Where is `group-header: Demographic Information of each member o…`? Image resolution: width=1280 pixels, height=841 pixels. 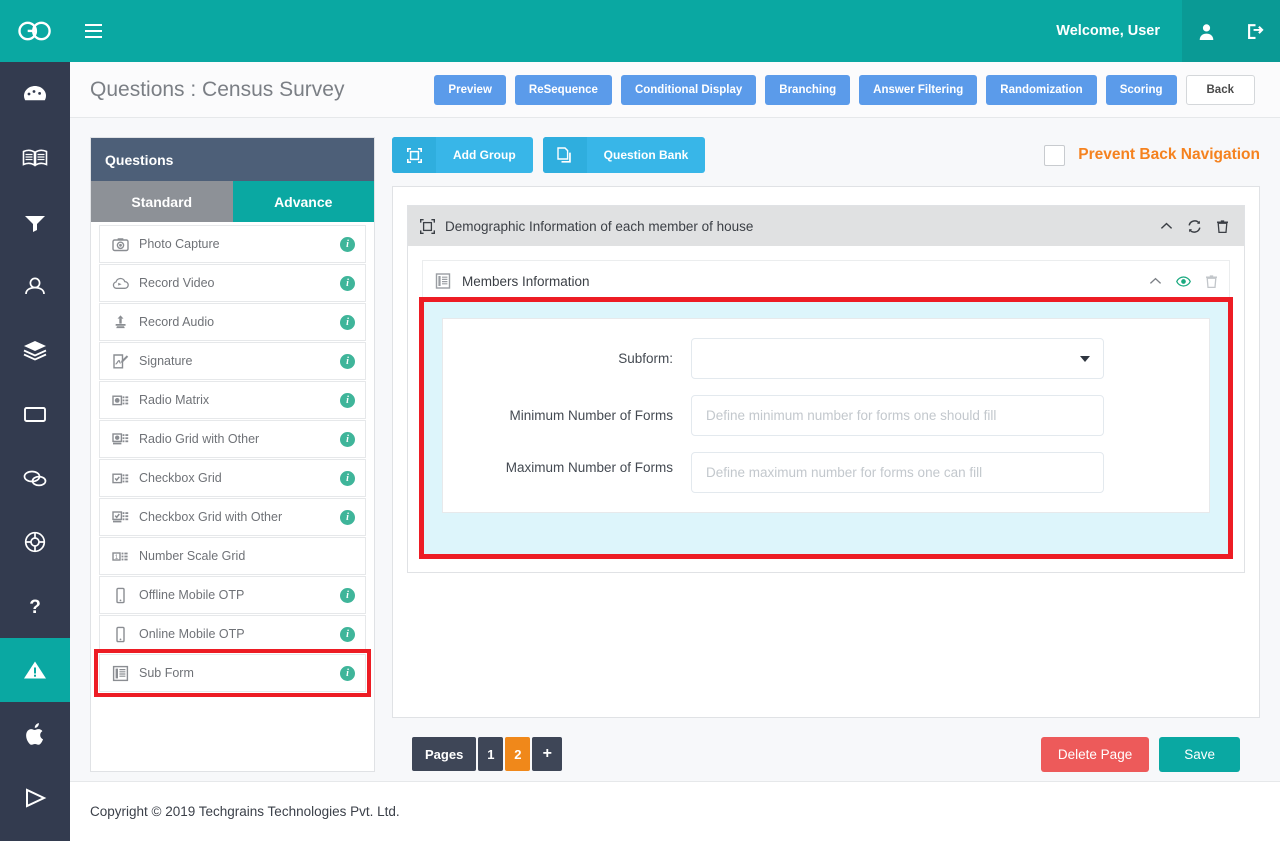
group-header: Demographic Information of each member o… is located at coordinates (826, 226).